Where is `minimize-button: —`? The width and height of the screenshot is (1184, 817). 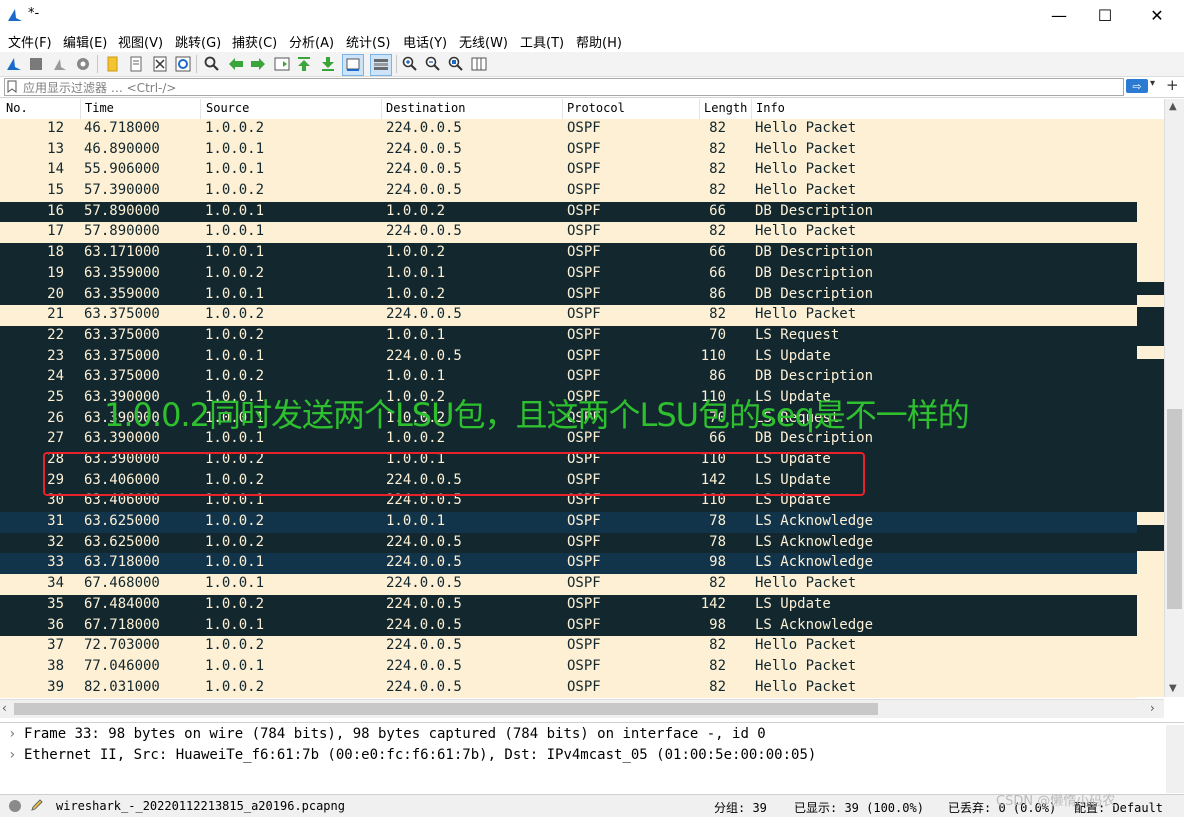 minimize-button: — is located at coordinates (1059, 15).